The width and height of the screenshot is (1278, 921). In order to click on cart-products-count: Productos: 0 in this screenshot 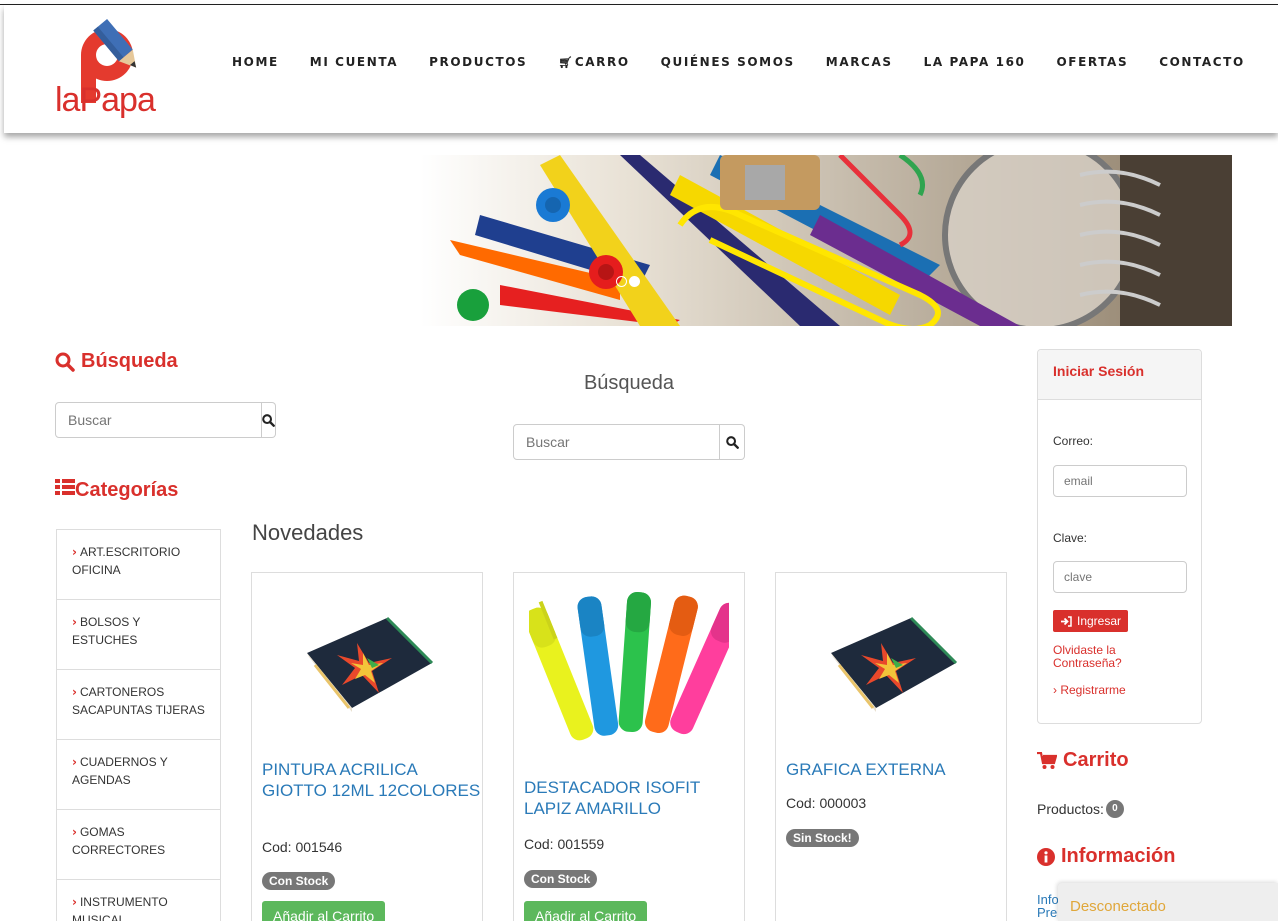, I will do `click(1080, 809)`.